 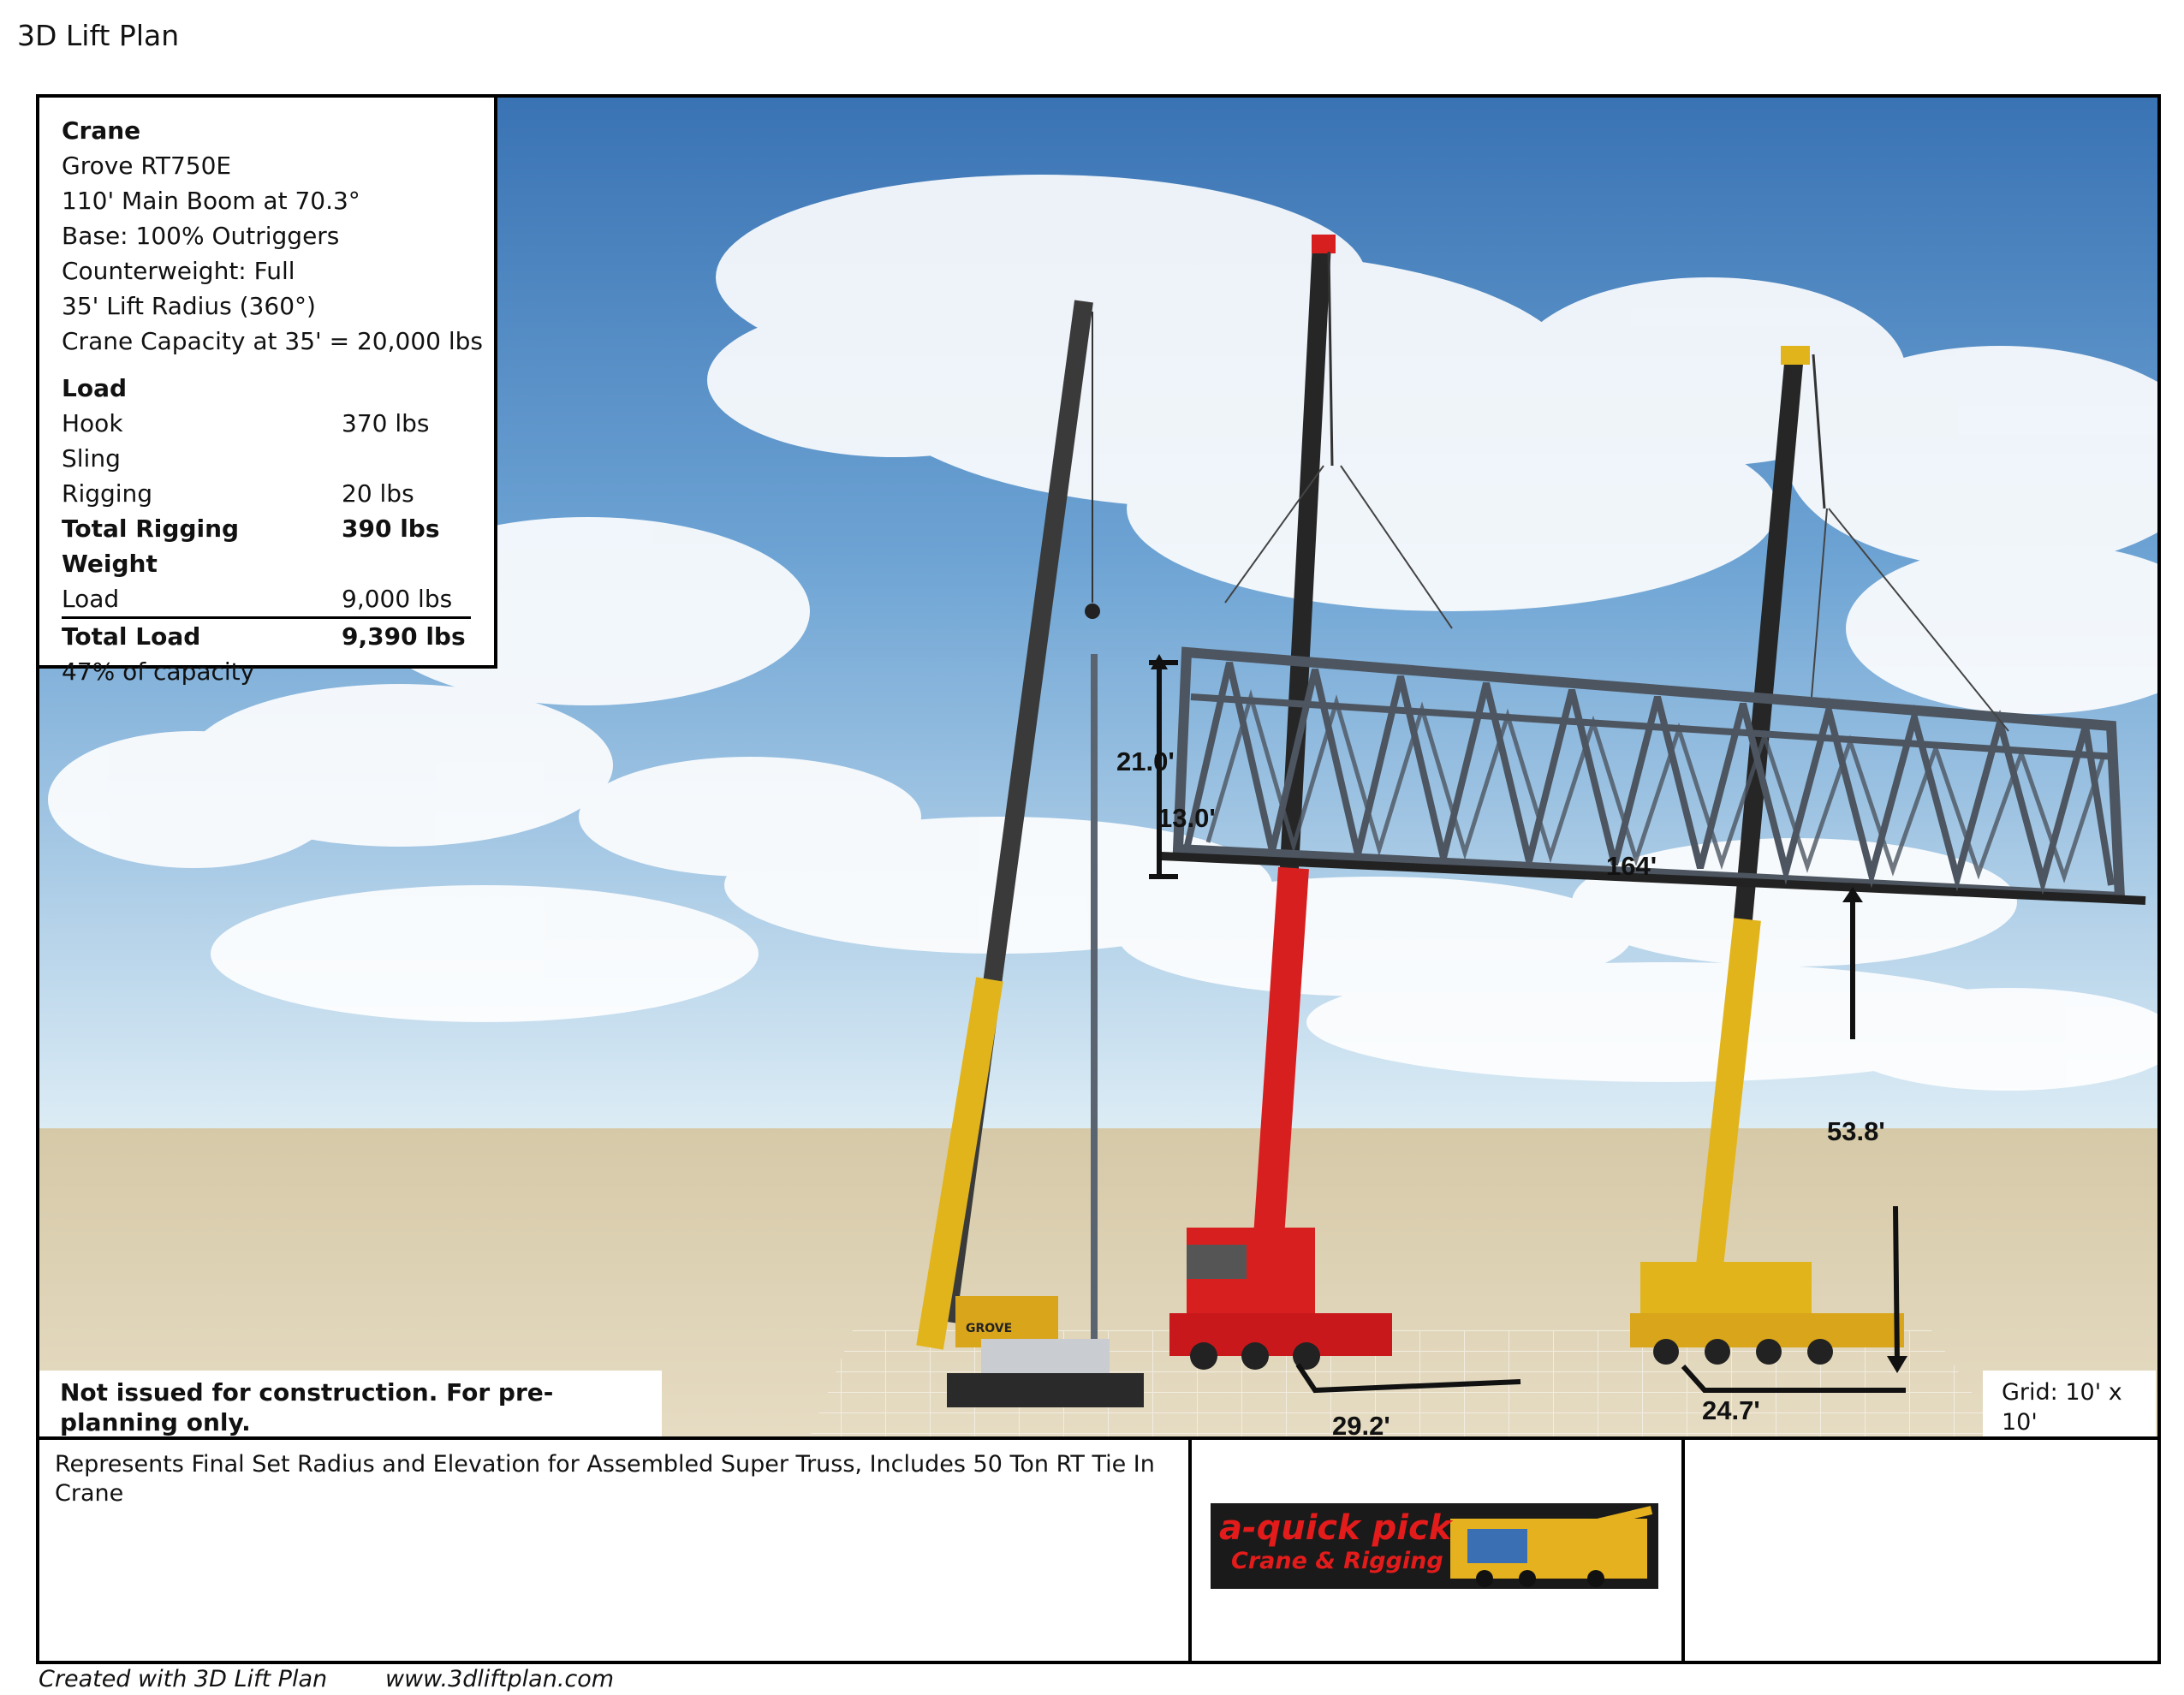 What do you see at coordinates (2070, 1404) in the screenshot?
I see `grid-scale-label: Grid: 10' x 10'` at bounding box center [2070, 1404].